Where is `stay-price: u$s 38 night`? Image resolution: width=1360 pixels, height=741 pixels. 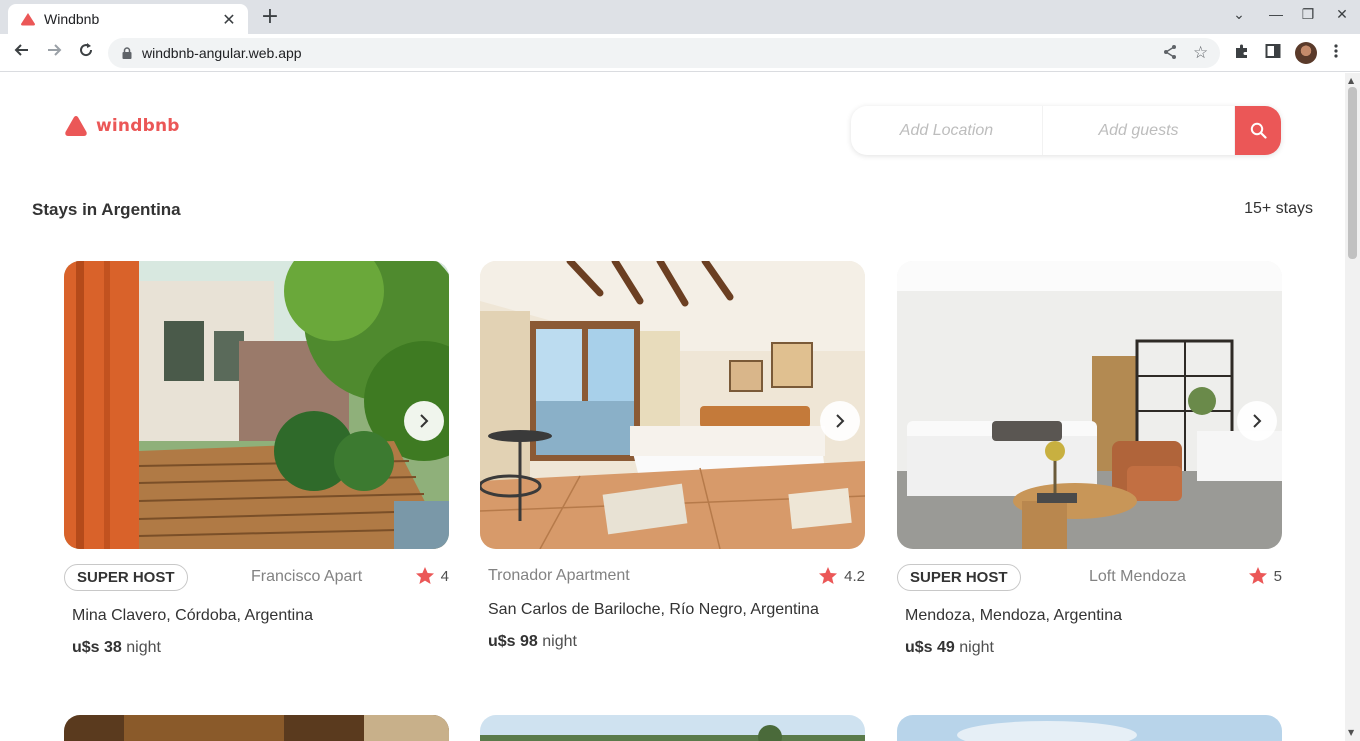 stay-price: u$s 38 night is located at coordinates (116, 648).